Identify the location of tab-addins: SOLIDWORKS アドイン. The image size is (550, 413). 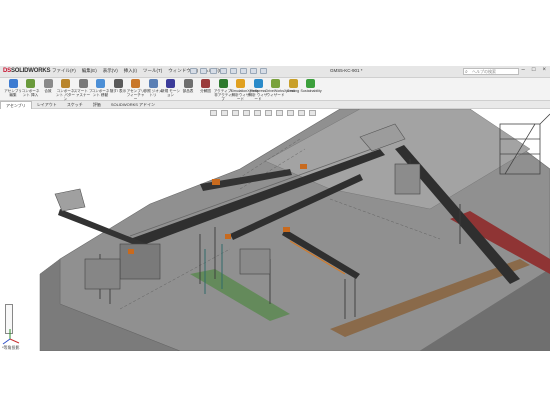
(133, 104).